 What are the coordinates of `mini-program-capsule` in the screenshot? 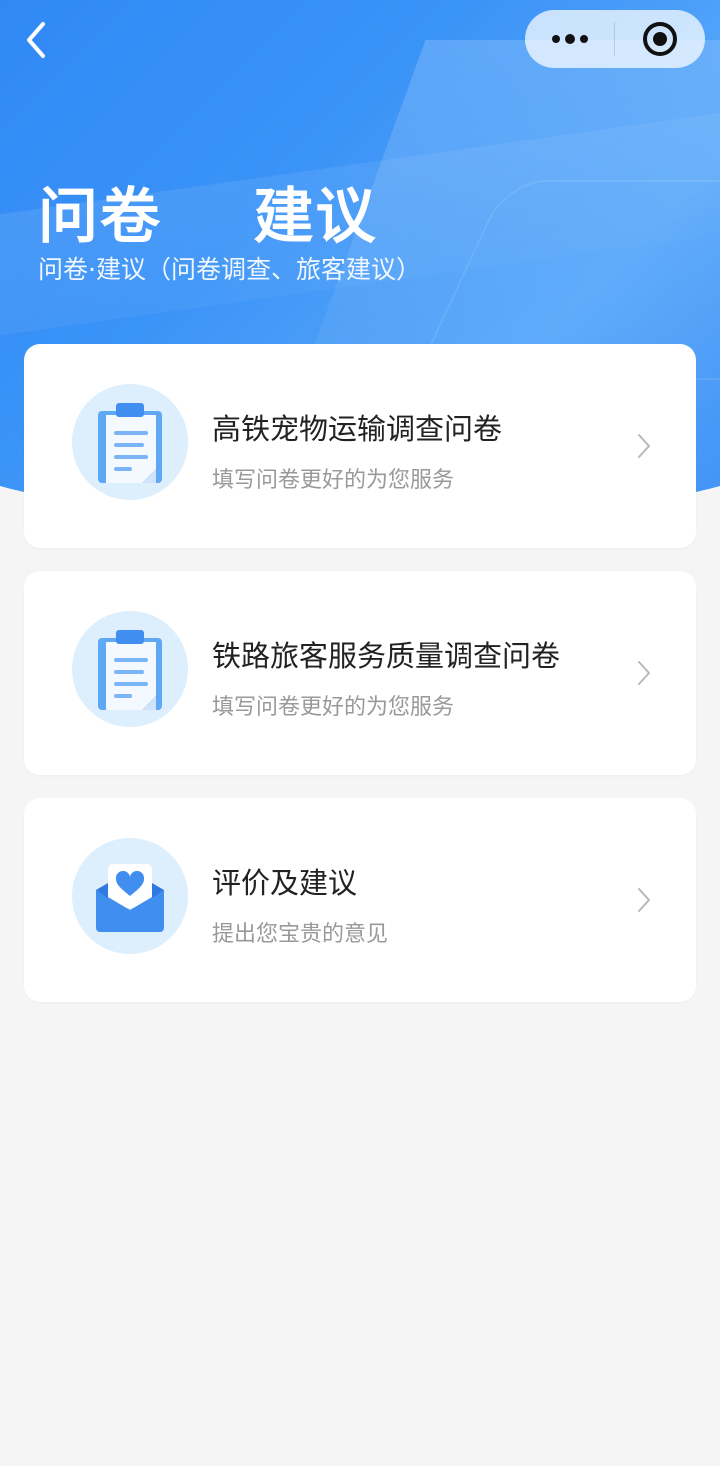 It's located at (615, 39).